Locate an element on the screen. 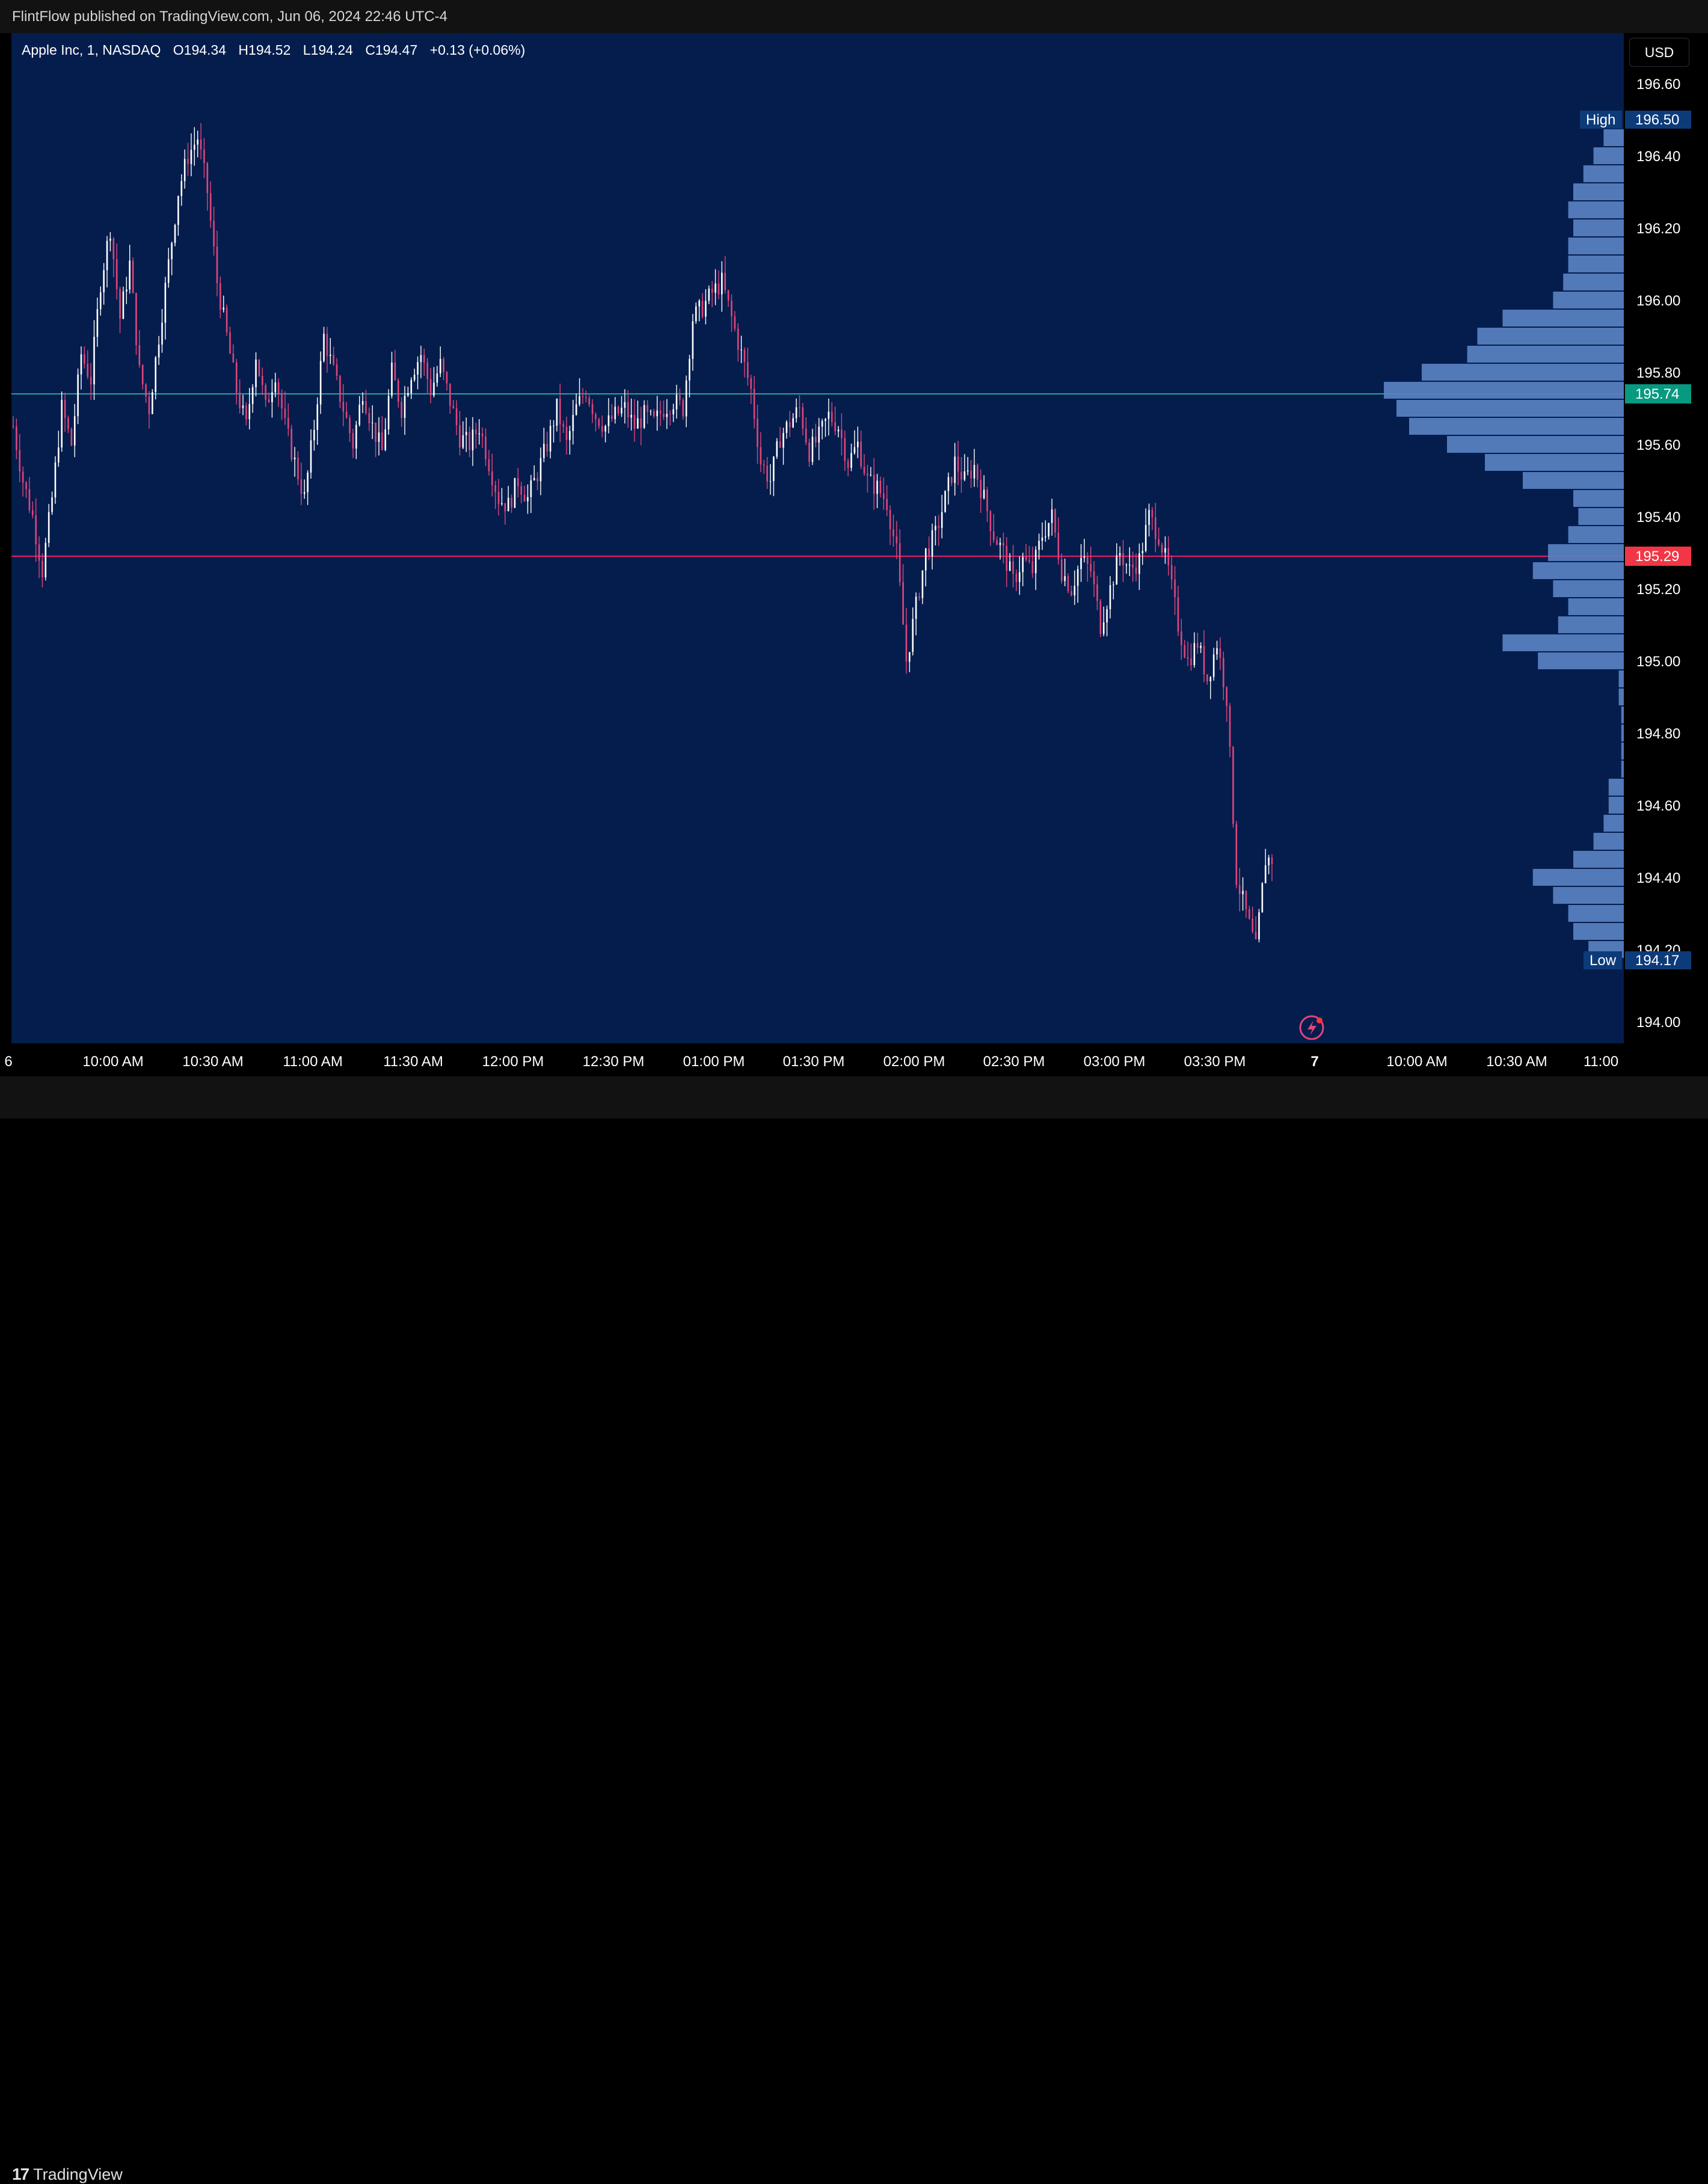 This screenshot has height=2184, width=1708. tradingview-brand: 17 TradingView is located at coordinates (67, 2174).